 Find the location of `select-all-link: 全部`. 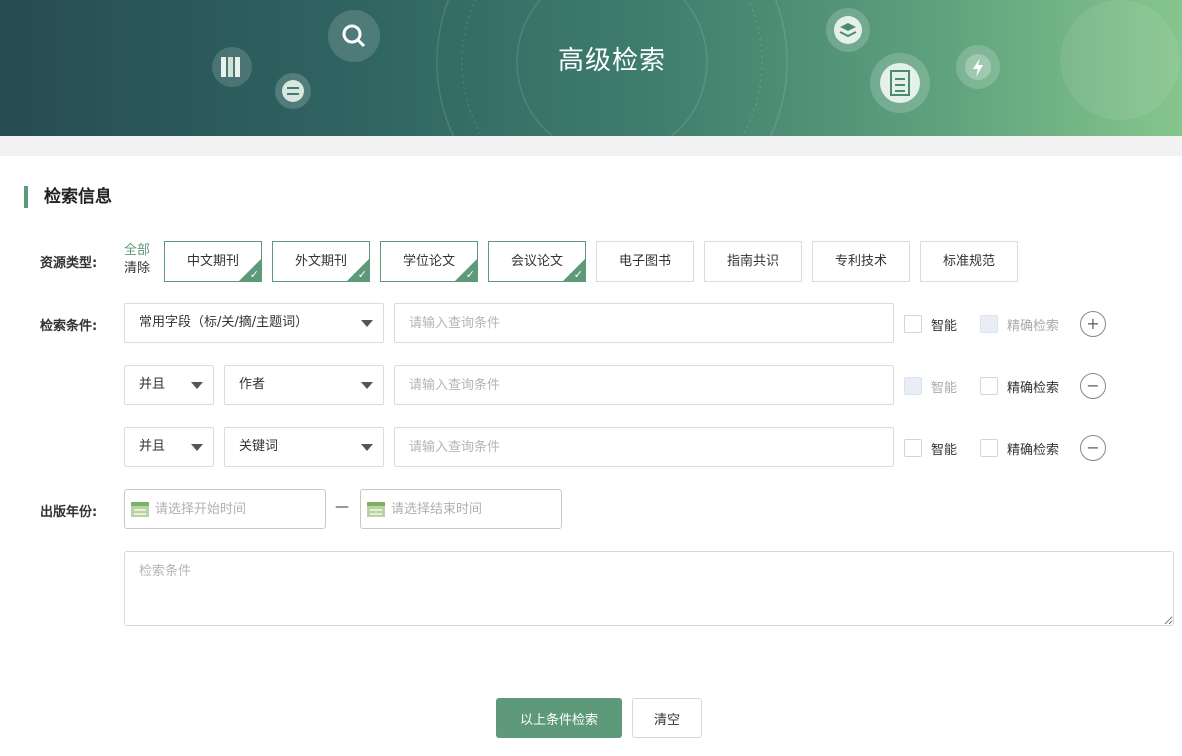

select-all-link: 全部 is located at coordinates (137, 251).